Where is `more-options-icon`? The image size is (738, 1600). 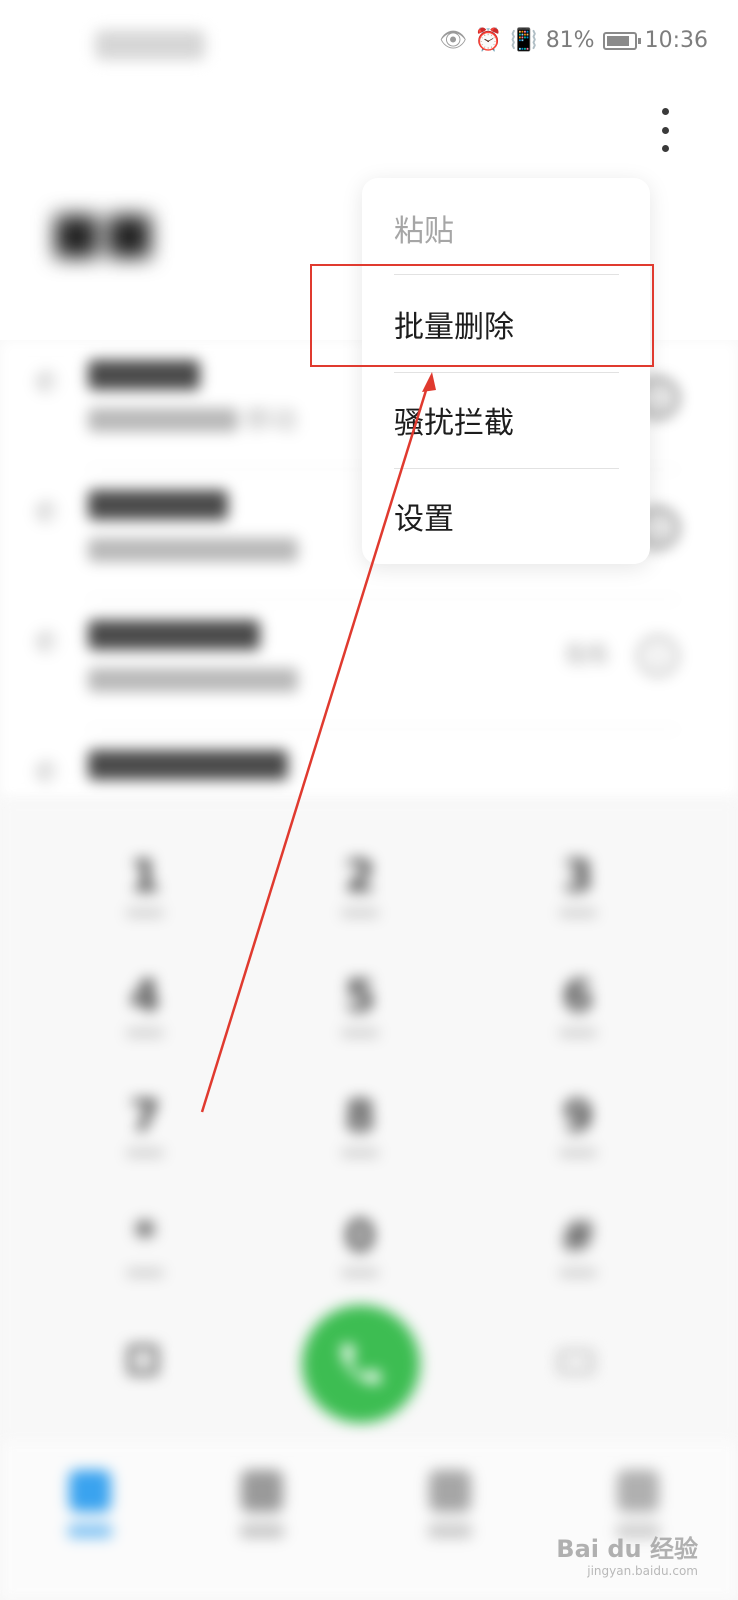 more-options-icon is located at coordinates (665, 130).